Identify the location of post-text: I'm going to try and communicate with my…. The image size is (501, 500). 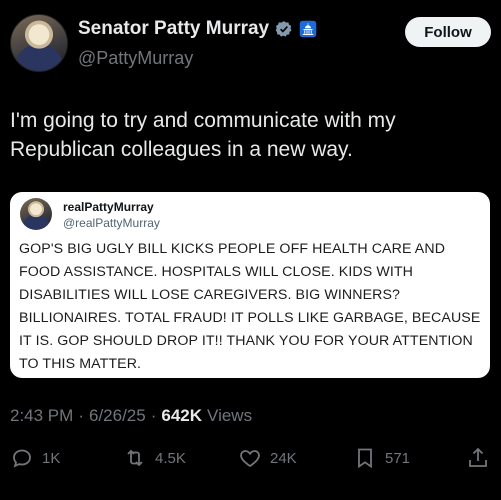
(203, 135).